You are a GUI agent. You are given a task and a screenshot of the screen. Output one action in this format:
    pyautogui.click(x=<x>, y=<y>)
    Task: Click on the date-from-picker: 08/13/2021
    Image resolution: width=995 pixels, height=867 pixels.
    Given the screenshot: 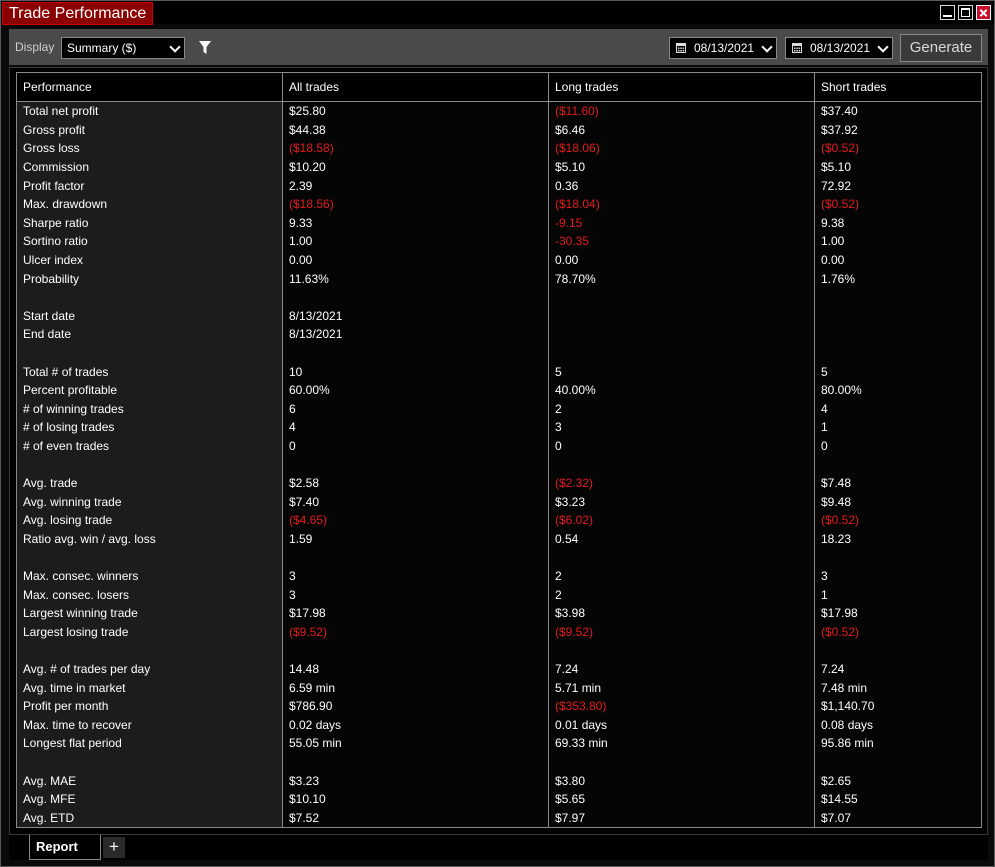 What is the action you would take?
    pyautogui.click(x=723, y=48)
    